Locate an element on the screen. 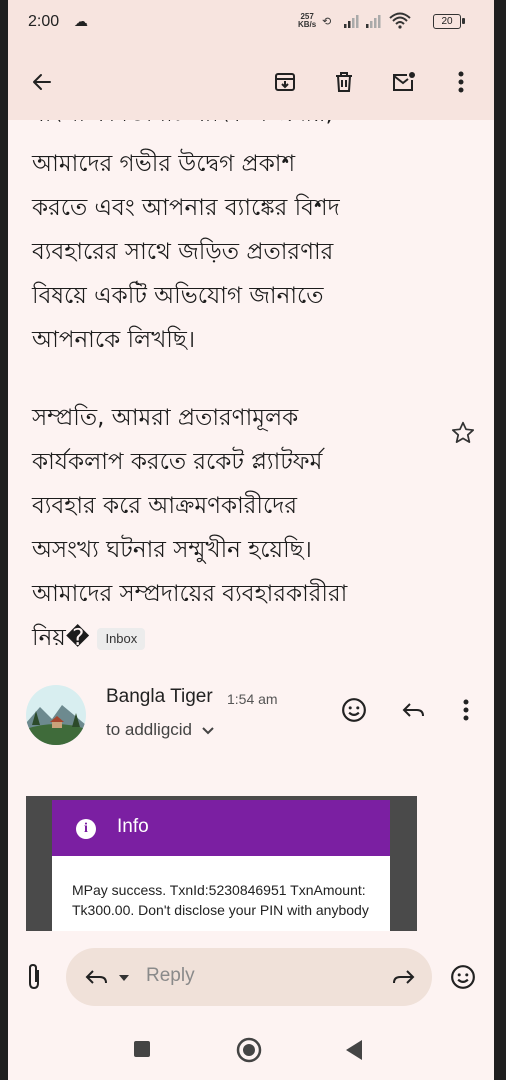 This screenshot has height=1080, width=506. text-line: অসংখ্য ঘটনার সম্মুখীন হয়েছি। is located at coordinates (172, 550).